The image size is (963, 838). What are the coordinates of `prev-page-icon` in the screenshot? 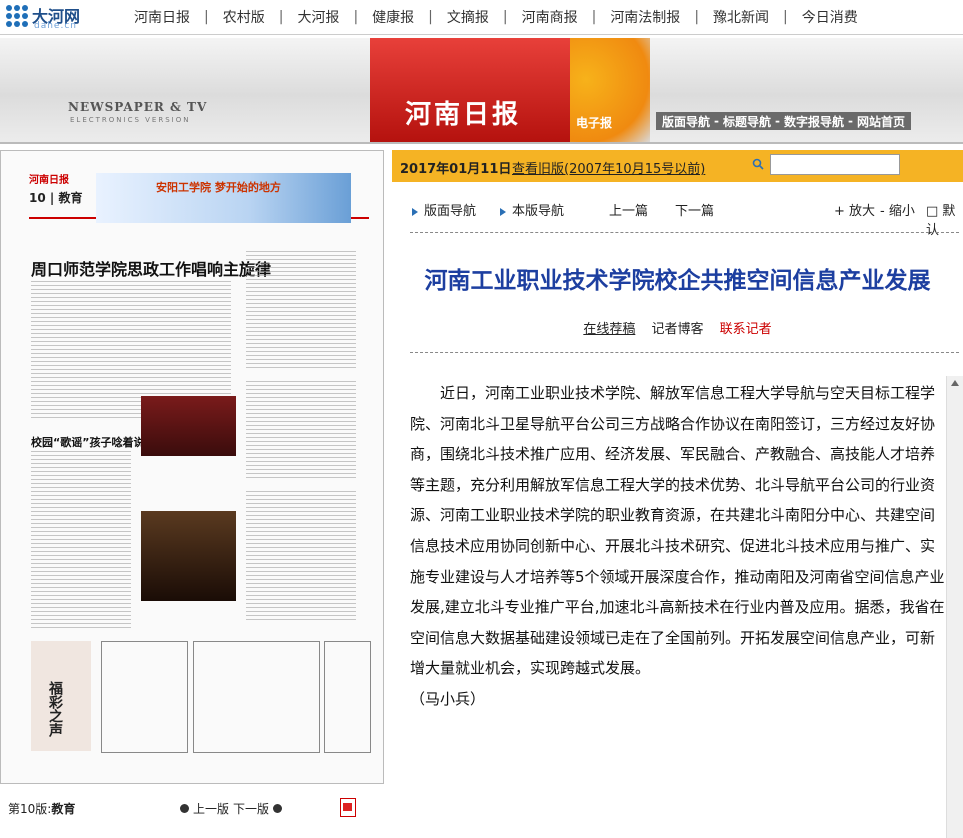 It's located at (184, 808).